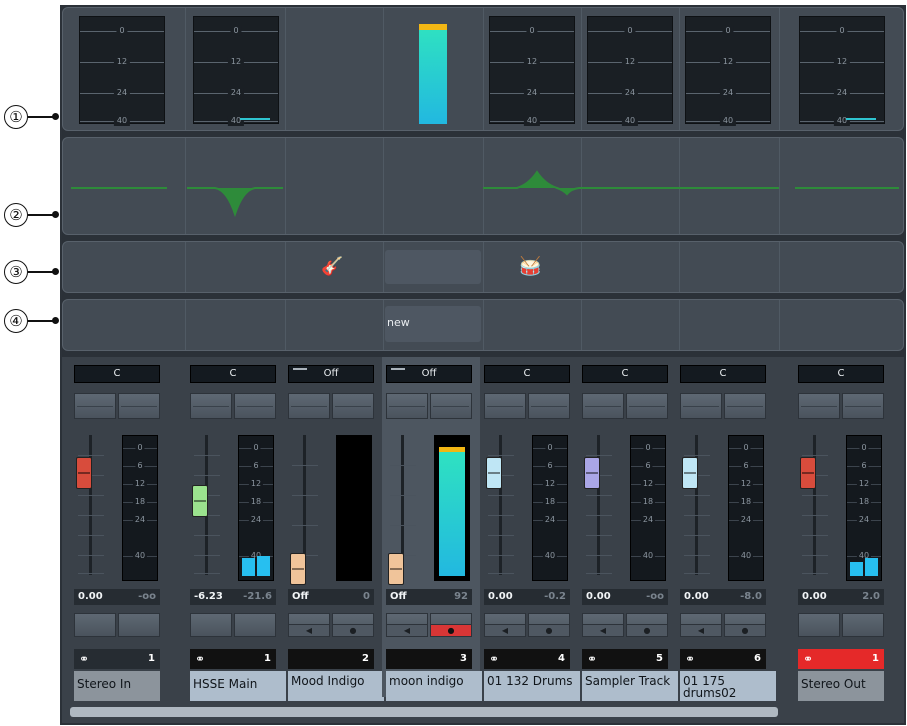 This screenshot has height=726, width=907. I want to click on eq-curve-cut, so click(235, 202).